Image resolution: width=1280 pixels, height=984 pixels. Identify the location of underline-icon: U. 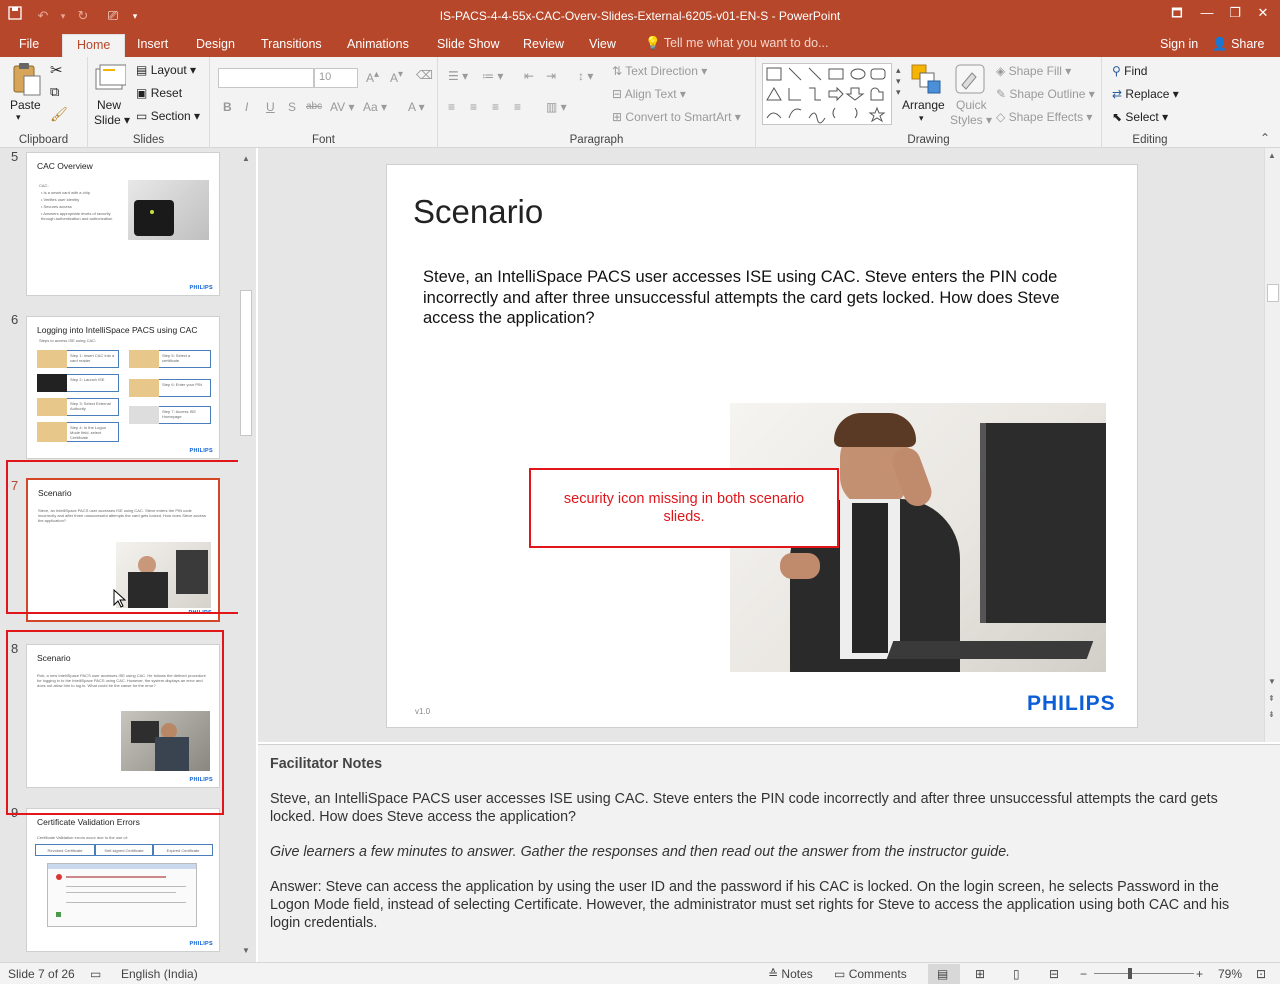
(270, 107).